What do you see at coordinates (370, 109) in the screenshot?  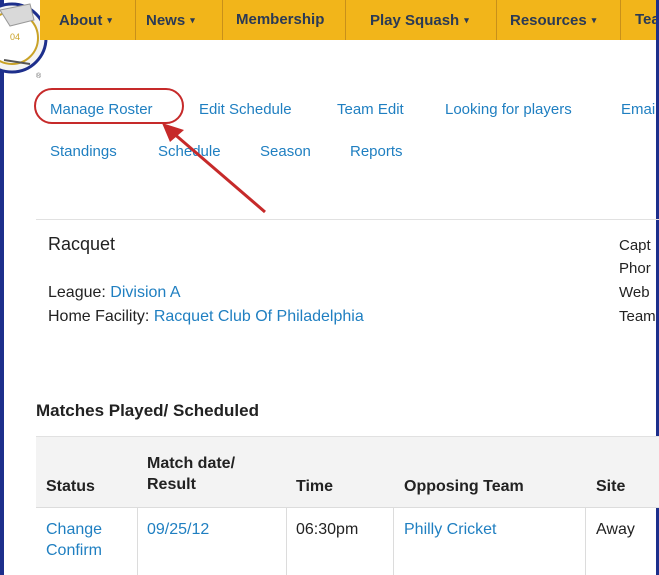 I see `team-edit-link: Team Edit` at bounding box center [370, 109].